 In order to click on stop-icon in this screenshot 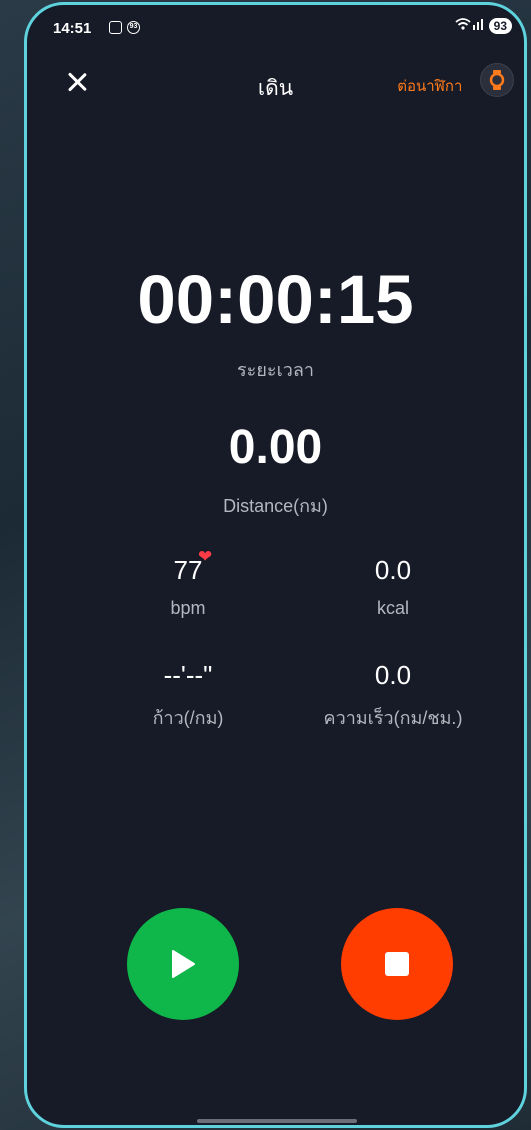, I will do `click(397, 964)`.